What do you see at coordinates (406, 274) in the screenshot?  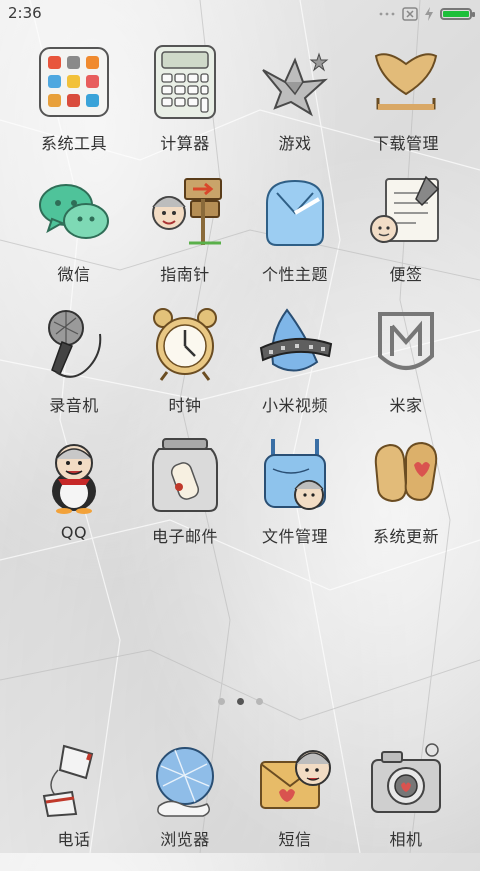 I see `app-label: 便签` at bounding box center [406, 274].